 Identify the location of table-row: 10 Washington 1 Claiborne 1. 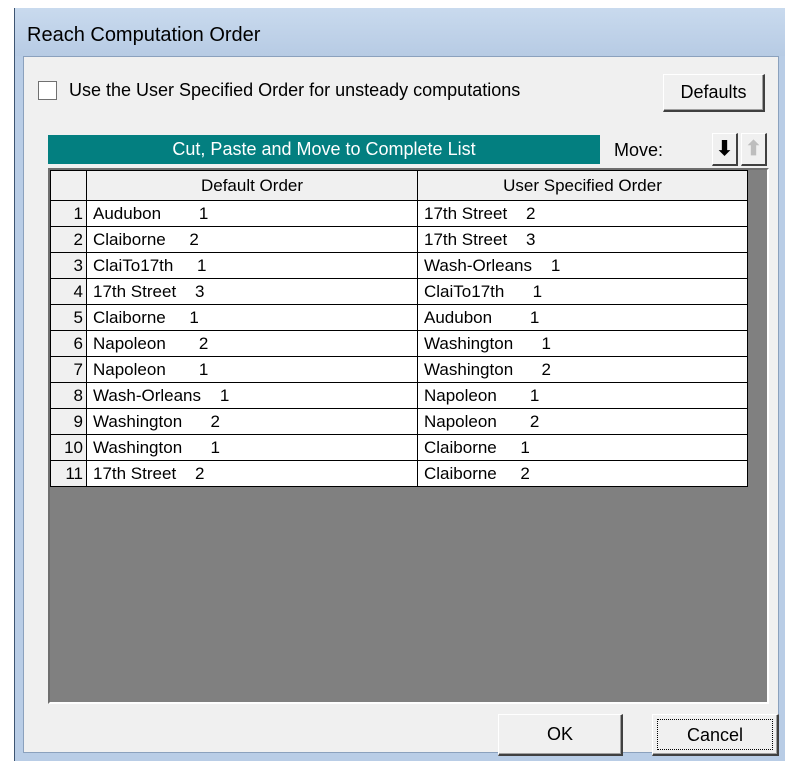
(399, 447).